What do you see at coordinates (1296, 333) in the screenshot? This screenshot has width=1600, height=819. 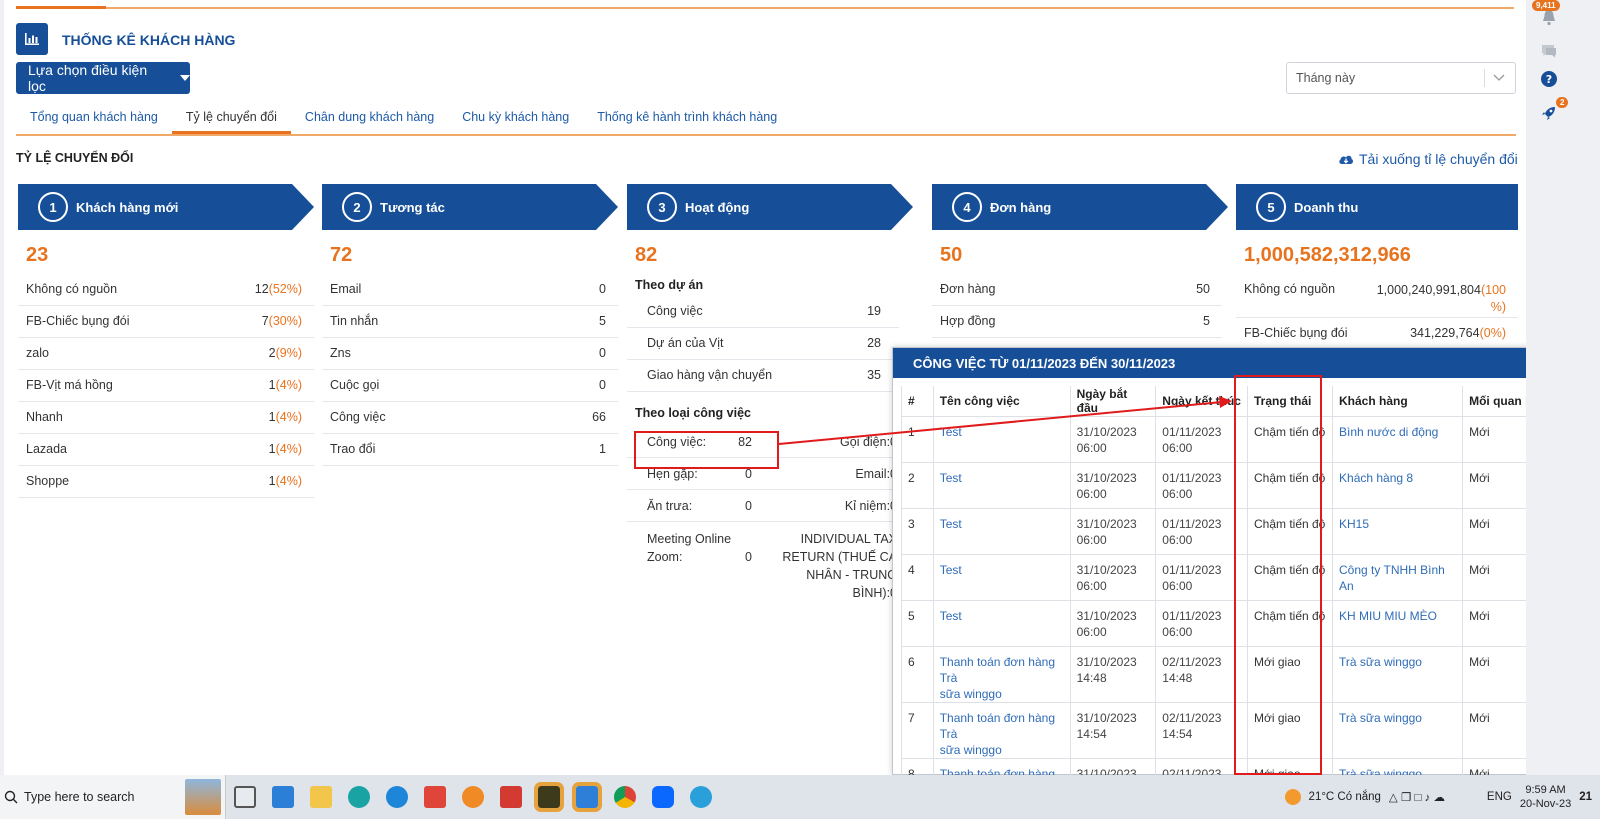 I see `row-label: FB-Chiếc bụng đói` at bounding box center [1296, 333].